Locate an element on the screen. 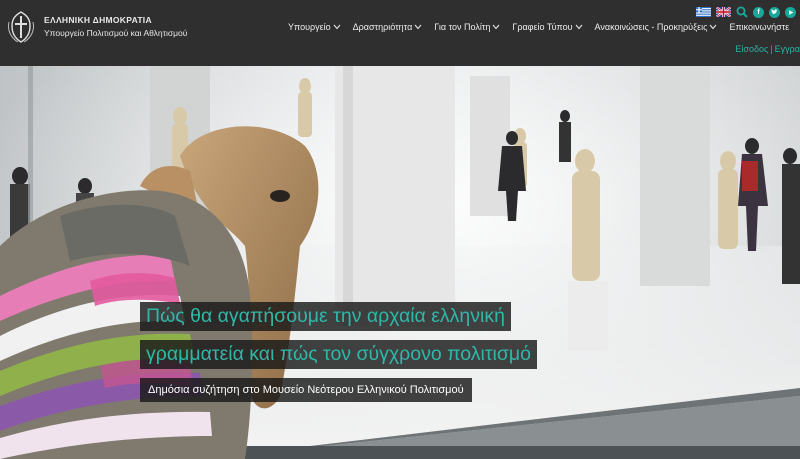 The height and width of the screenshot is (459, 800). brand-title: ΕΛΛΗΝΙΚΗ ΔΗΜΟΚΡΑΤΙΑ is located at coordinates (98, 20).